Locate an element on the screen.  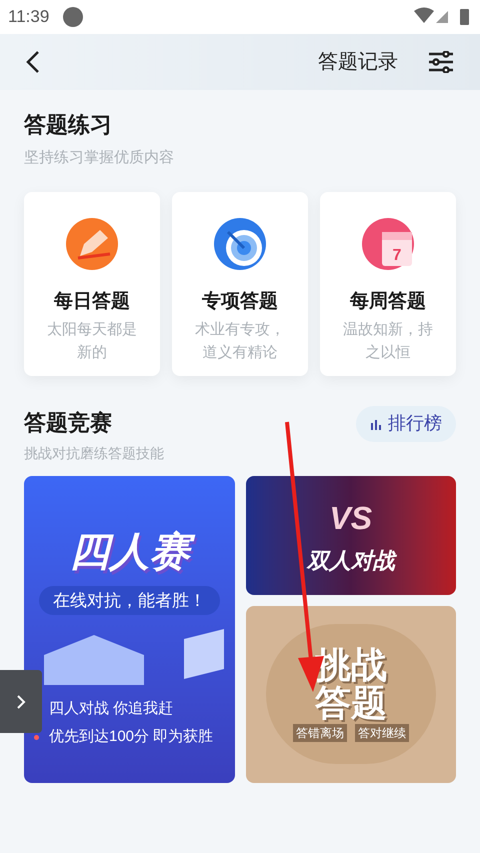
slogan: 在线对抗，能者胜！ is located at coordinates (129, 600).